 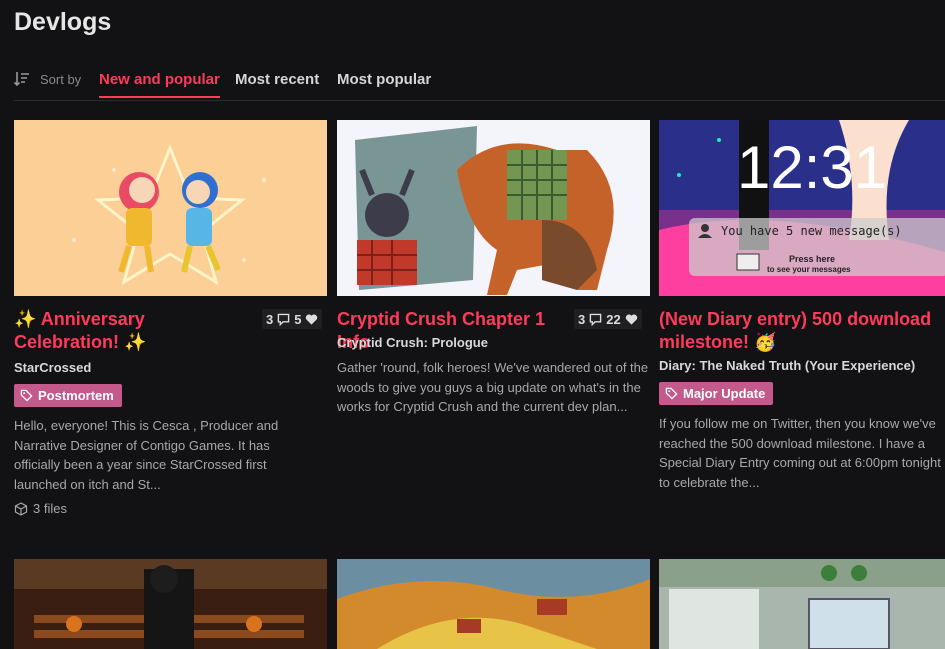 I want to click on tag-label: Major Update, so click(x=724, y=393).